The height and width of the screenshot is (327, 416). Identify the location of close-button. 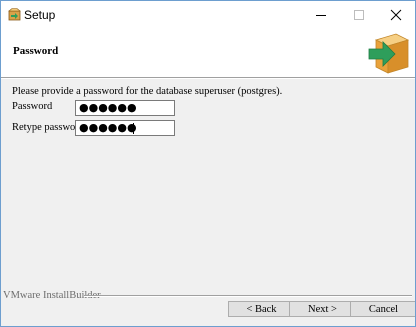
(396, 15).